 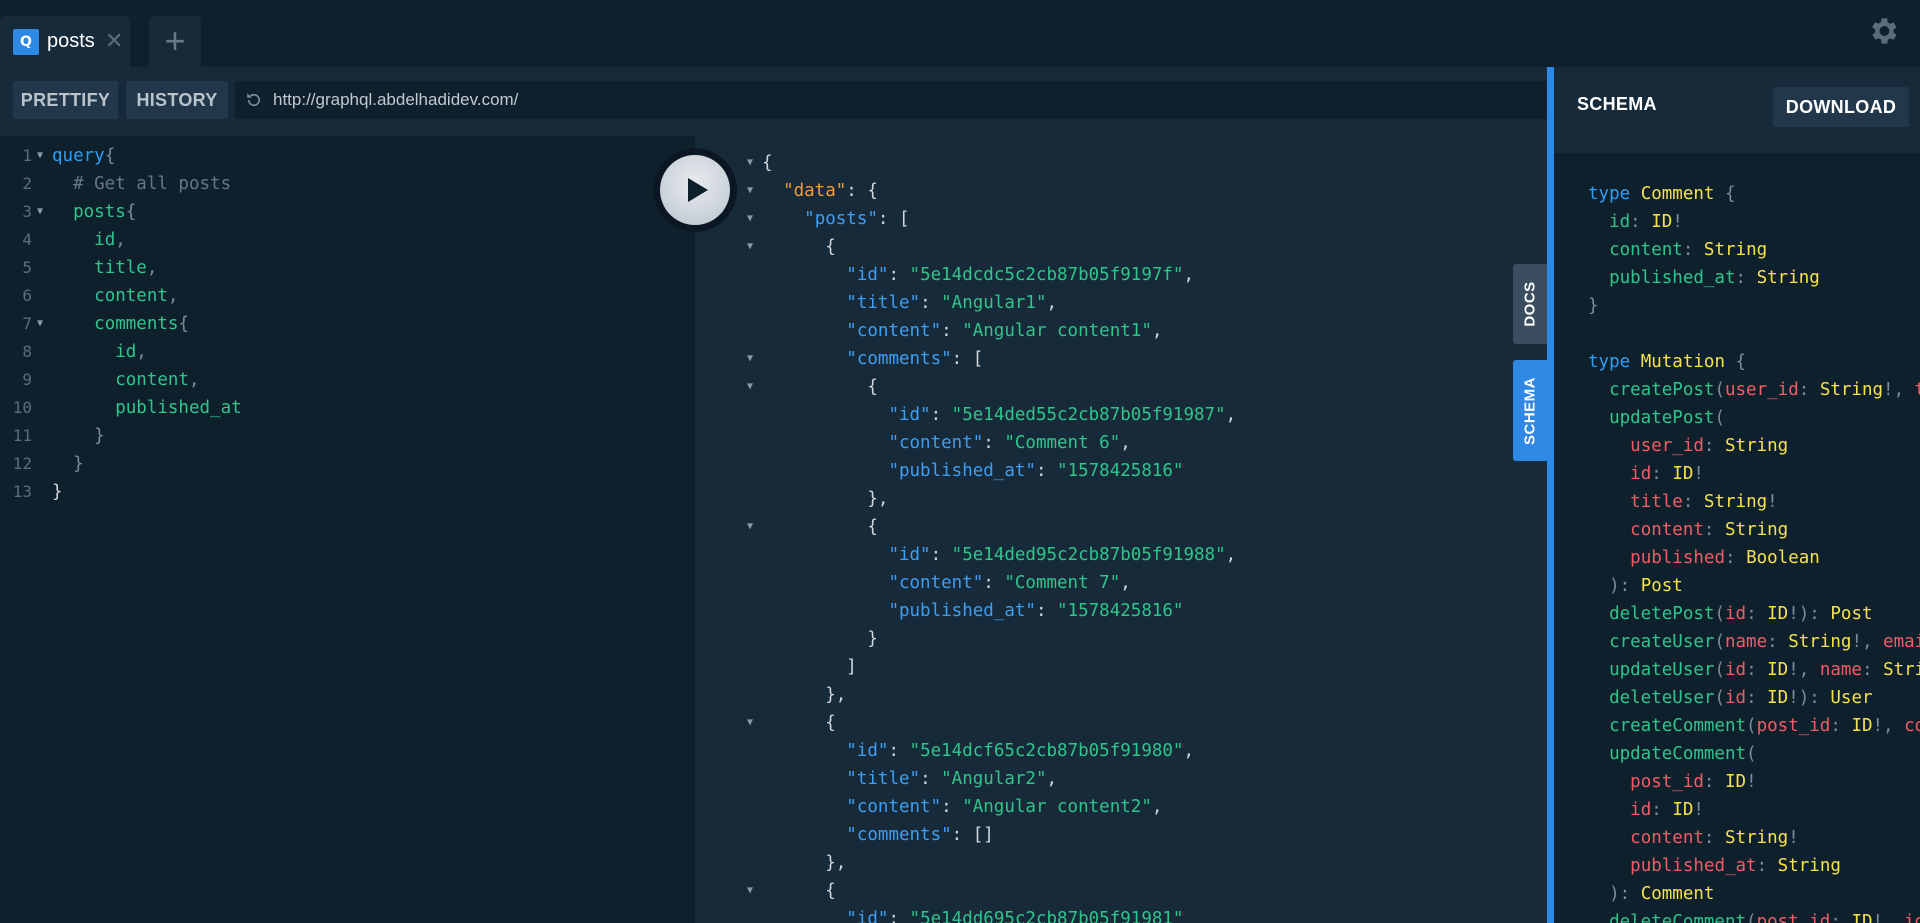 I want to click on tab-schema-label: SCHEMA, so click(x=1530, y=410).